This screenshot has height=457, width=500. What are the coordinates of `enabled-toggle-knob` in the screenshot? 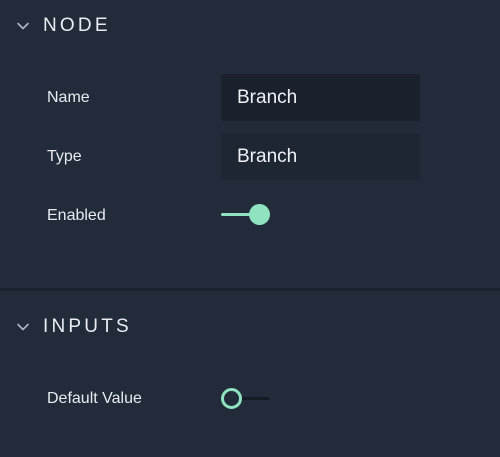 It's located at (259, 214).